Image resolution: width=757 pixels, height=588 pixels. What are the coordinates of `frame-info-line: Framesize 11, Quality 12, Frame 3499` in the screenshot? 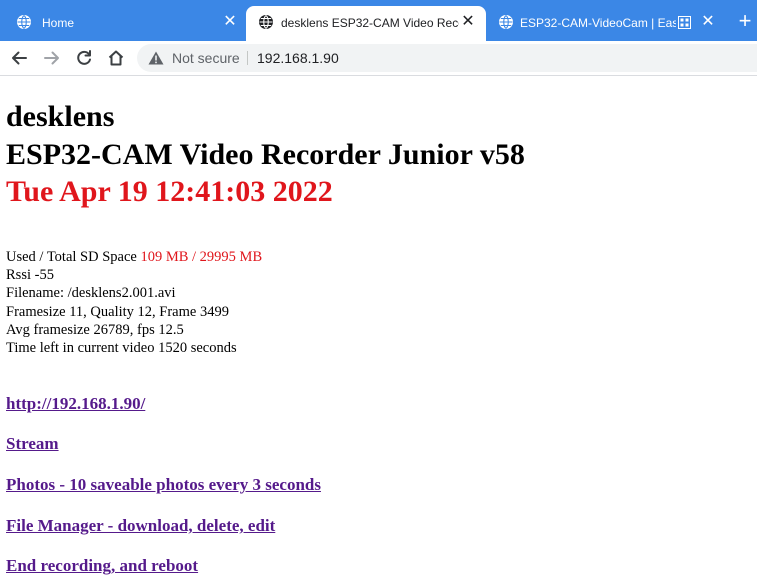 It's located at (117, 311).